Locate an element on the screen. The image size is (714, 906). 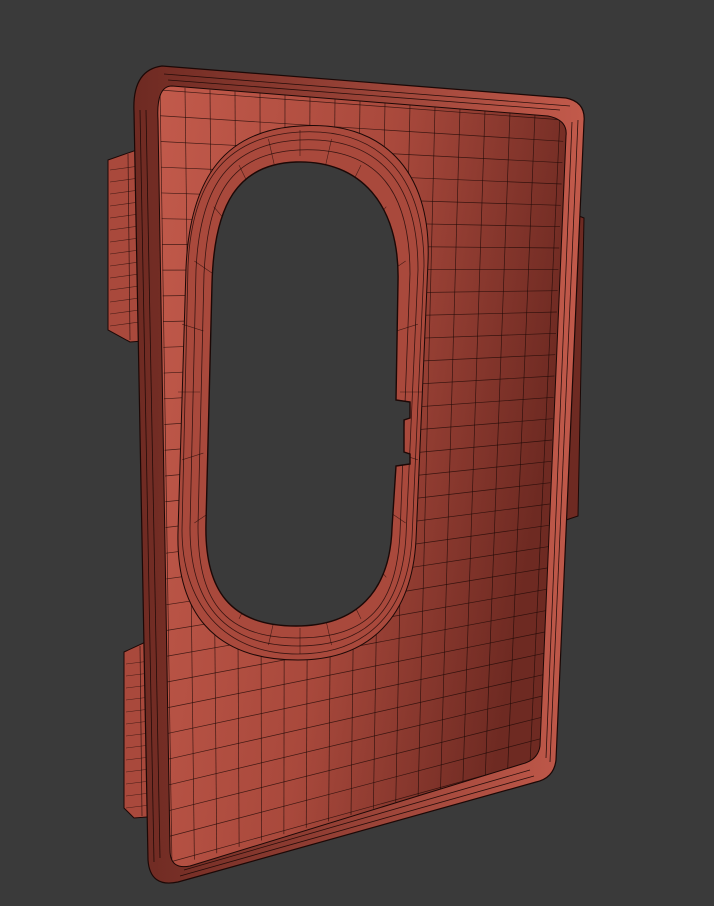
oval-hole is located at coordinates (308, 394).